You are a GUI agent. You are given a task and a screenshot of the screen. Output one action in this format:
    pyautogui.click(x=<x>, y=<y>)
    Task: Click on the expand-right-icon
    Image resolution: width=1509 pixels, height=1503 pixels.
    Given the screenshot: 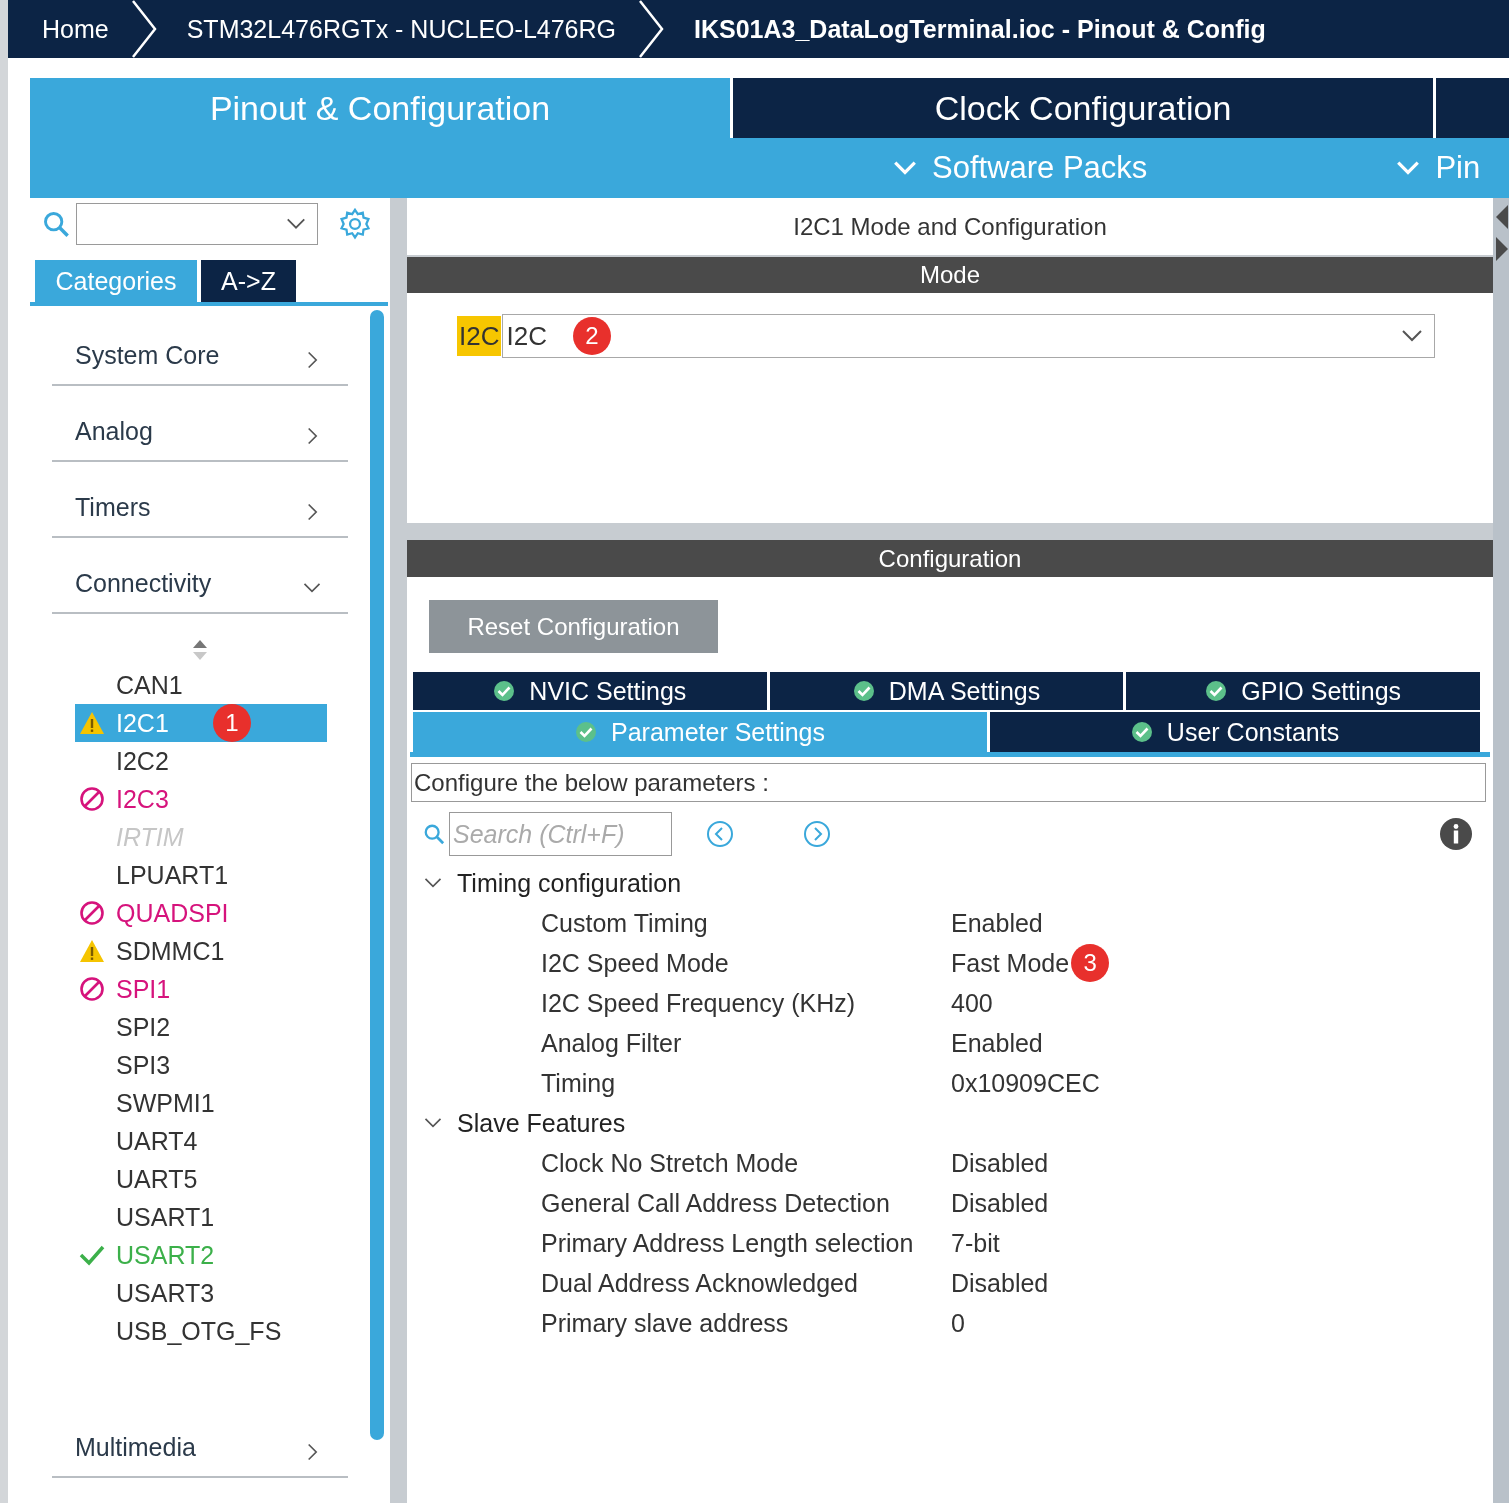 What is the action you would take?
    pyautogui.click(x=1502, y=249)
    